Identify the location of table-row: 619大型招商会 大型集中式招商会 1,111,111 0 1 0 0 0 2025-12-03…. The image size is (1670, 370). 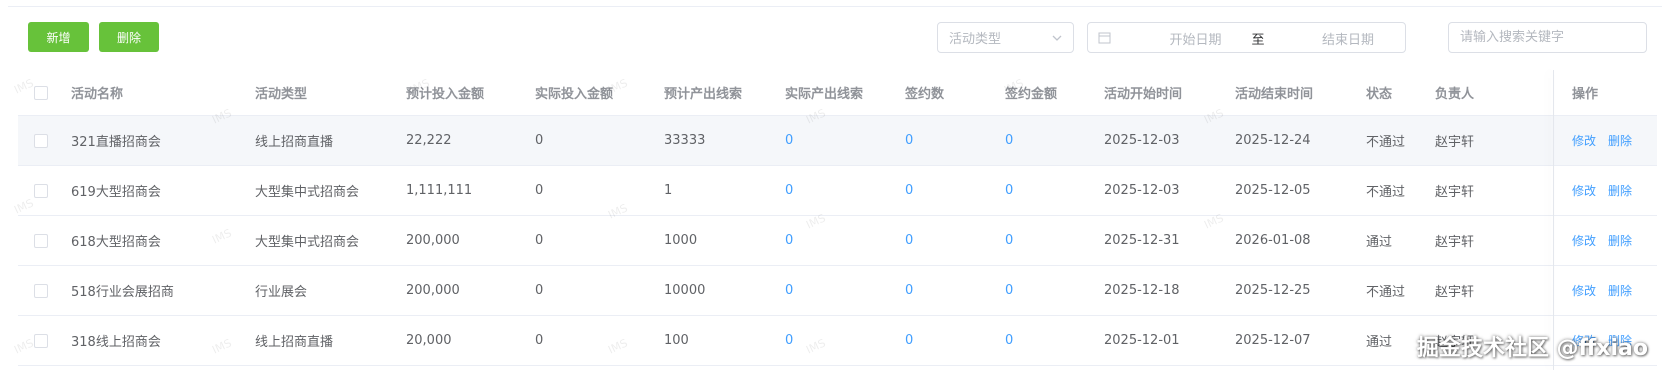
(837, 191).